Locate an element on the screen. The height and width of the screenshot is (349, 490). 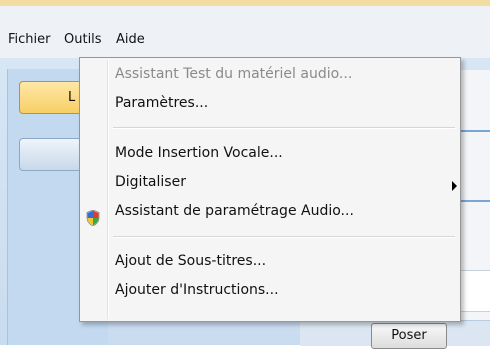
menu-aide: Aide is located at coordinates (130, 39).